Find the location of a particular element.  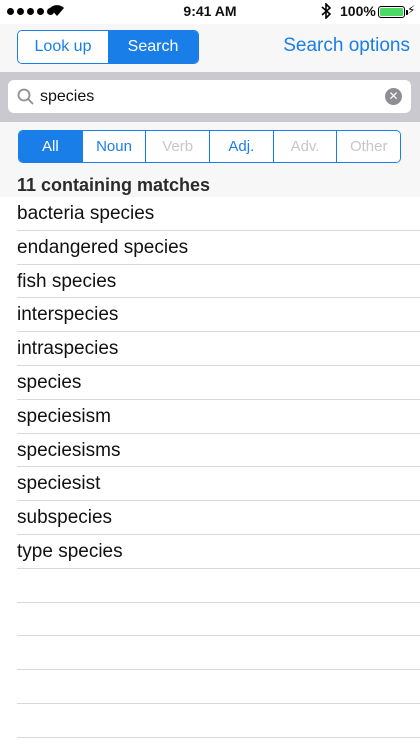

list-item: speciesism is located at coordinates (218, 417).